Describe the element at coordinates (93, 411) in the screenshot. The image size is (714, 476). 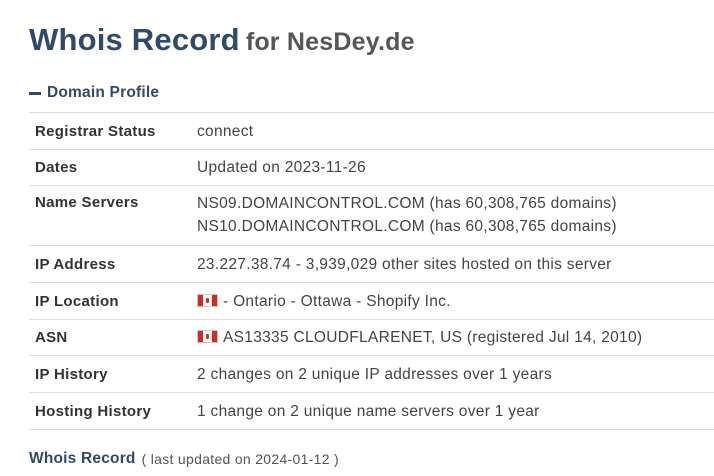
I see `row-label: Hosting History` at that location.